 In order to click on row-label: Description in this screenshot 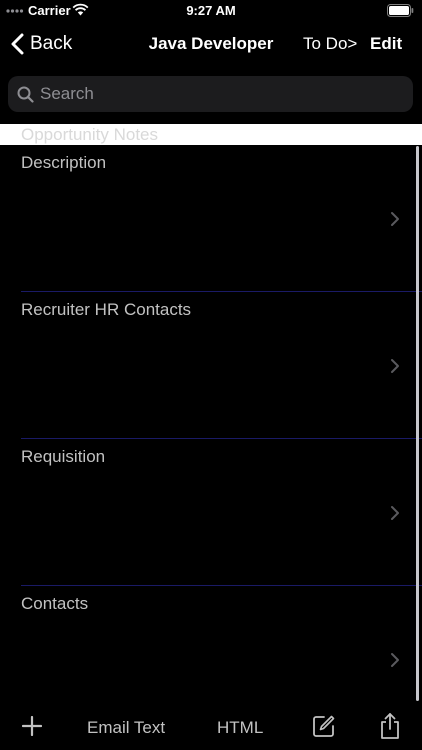, I will do `click(64, 162)`.